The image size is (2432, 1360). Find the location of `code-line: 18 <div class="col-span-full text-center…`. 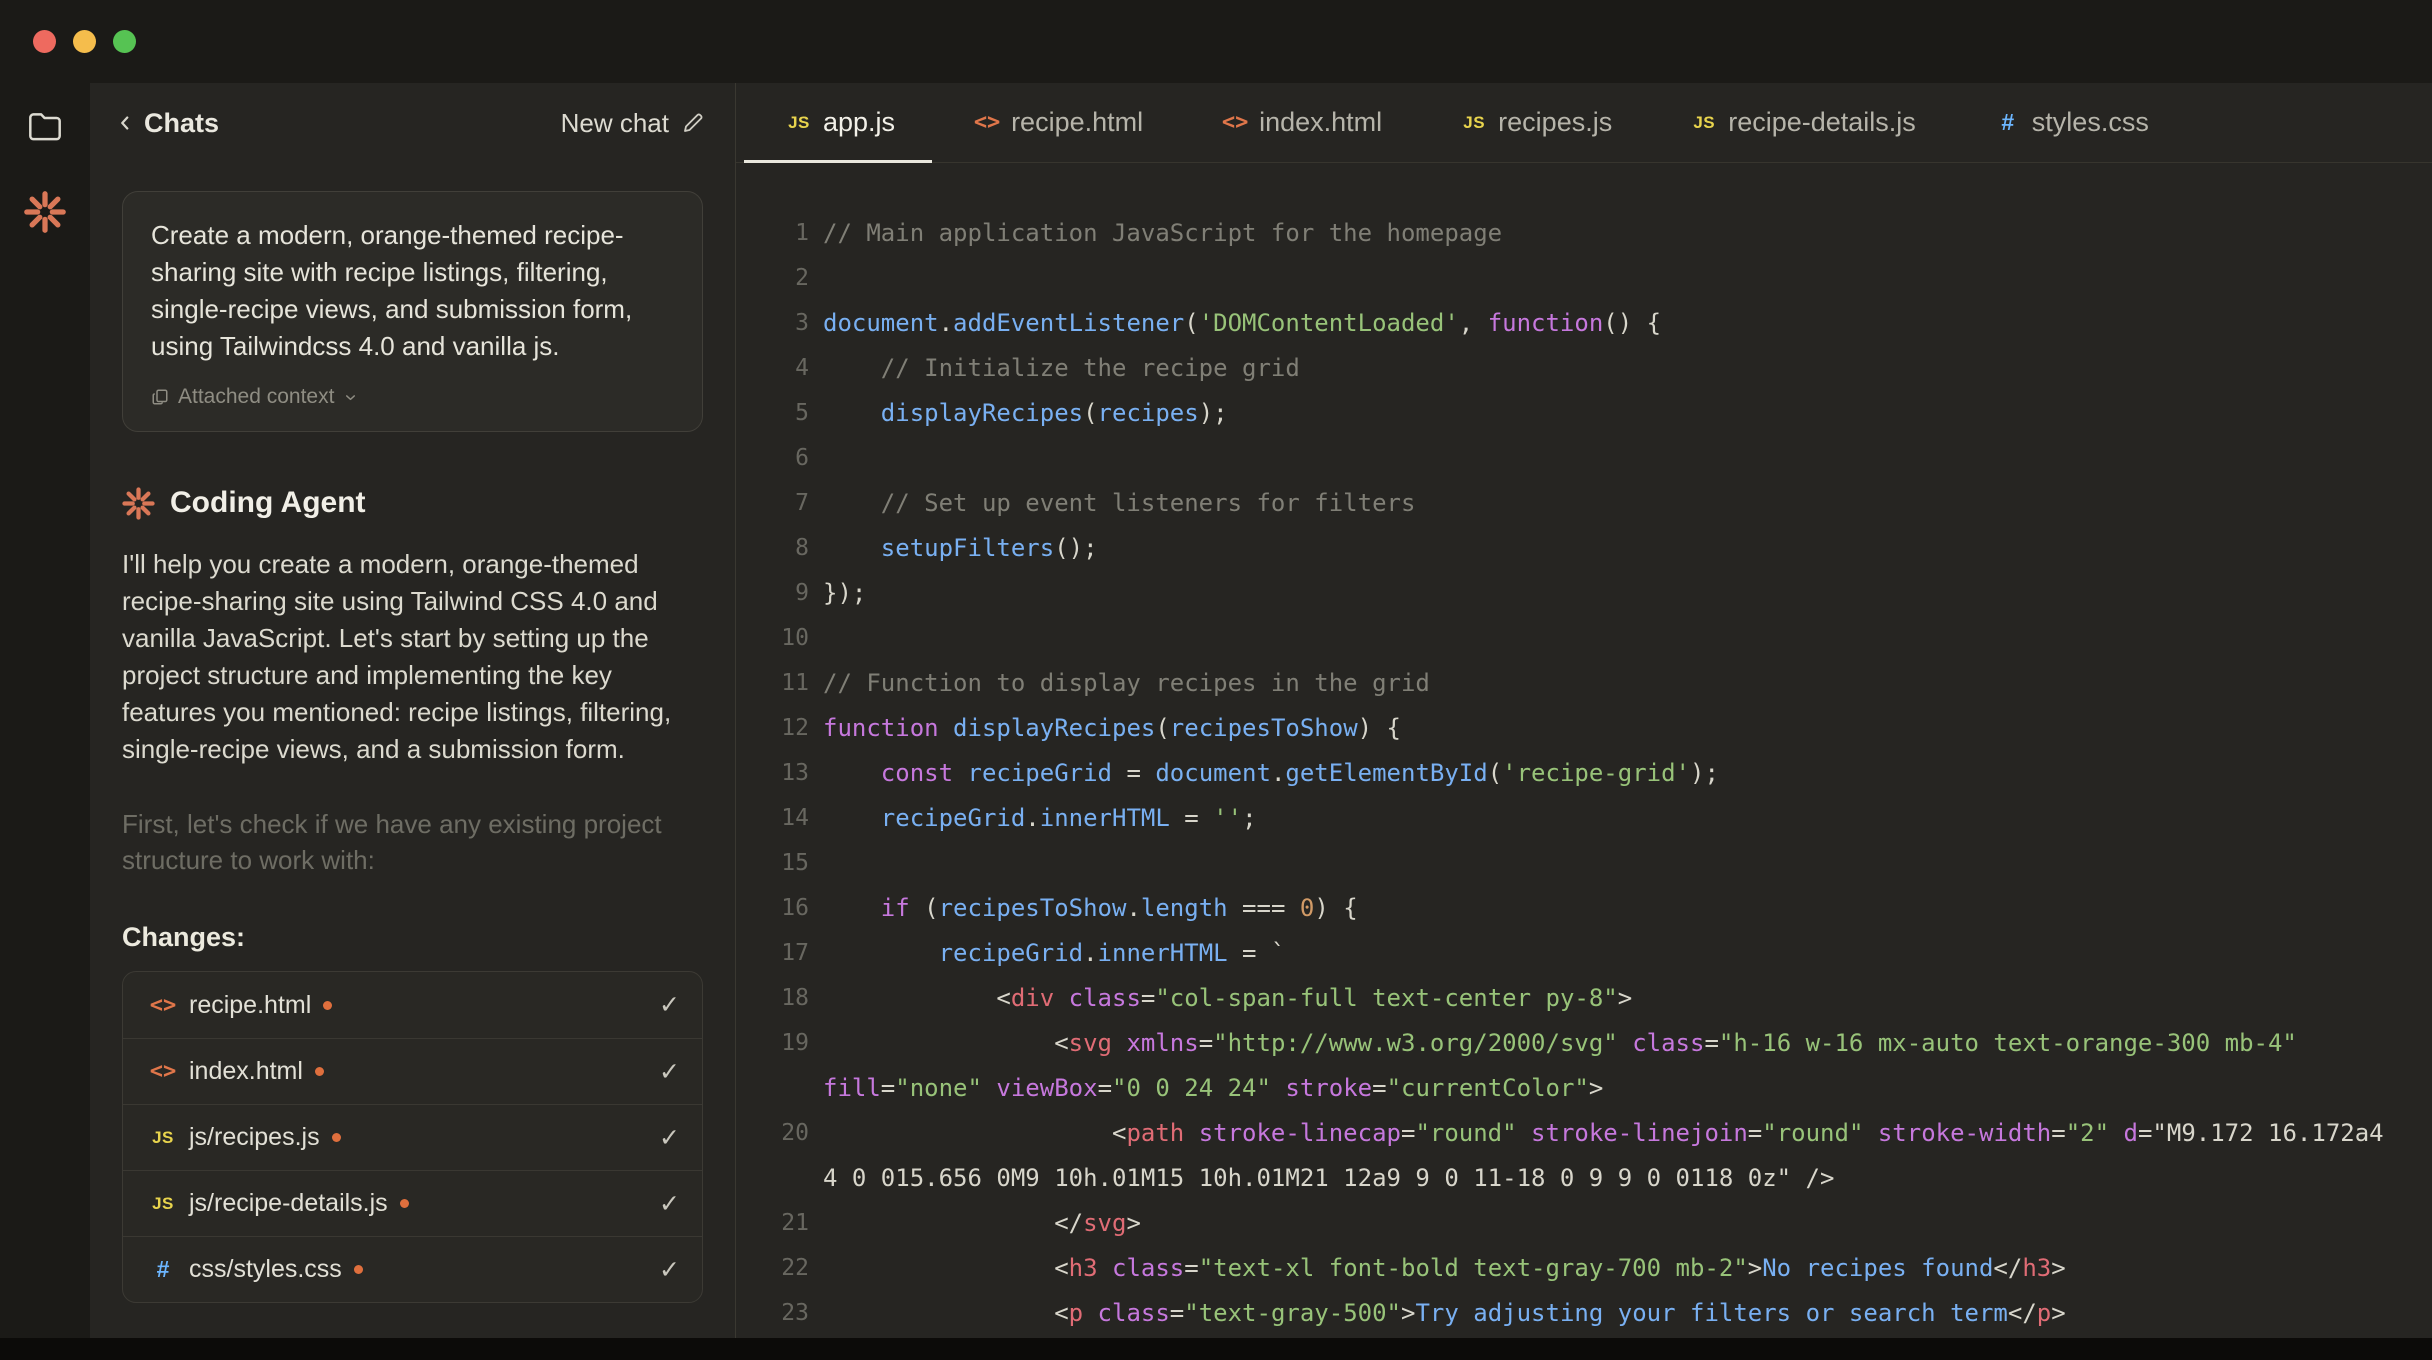

code-line: 18 <div class="col-span-full text-center… is located at coordinates (1584, 998).